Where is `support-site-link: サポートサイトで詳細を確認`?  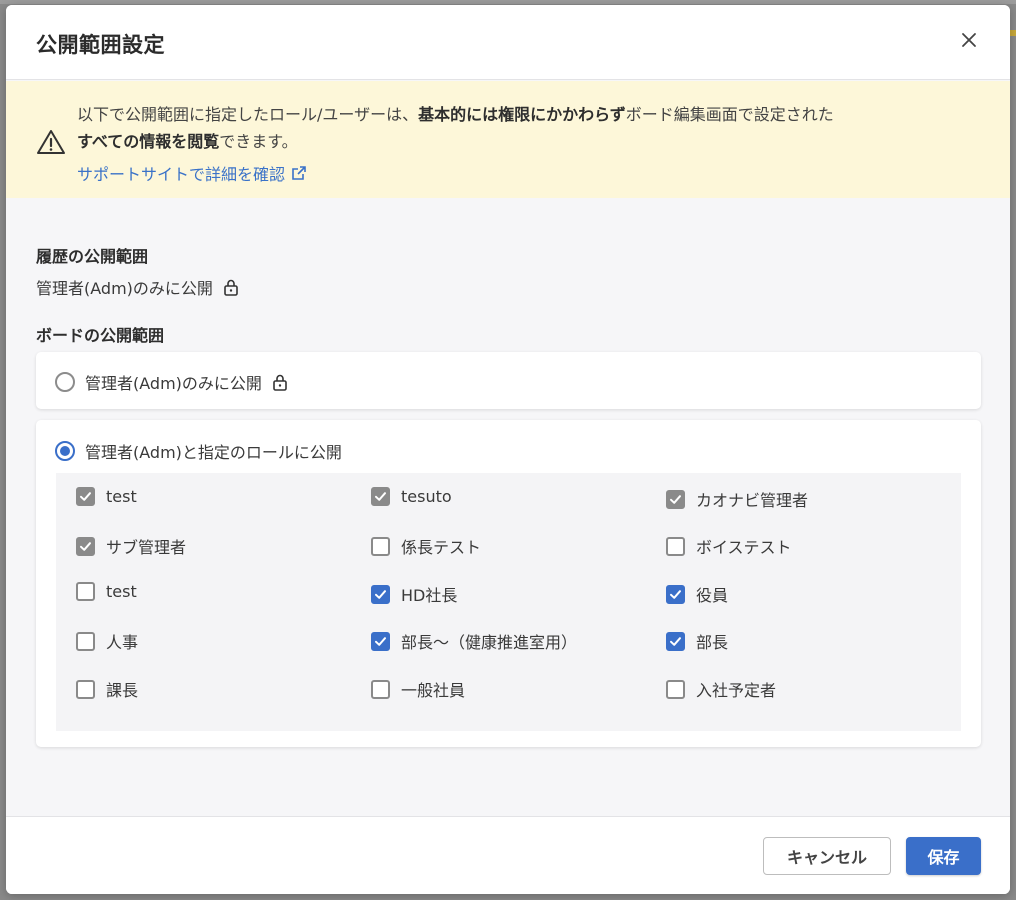
support-site-link: サポートサイトで詳細を確認 is located at coordinates (192, 173).